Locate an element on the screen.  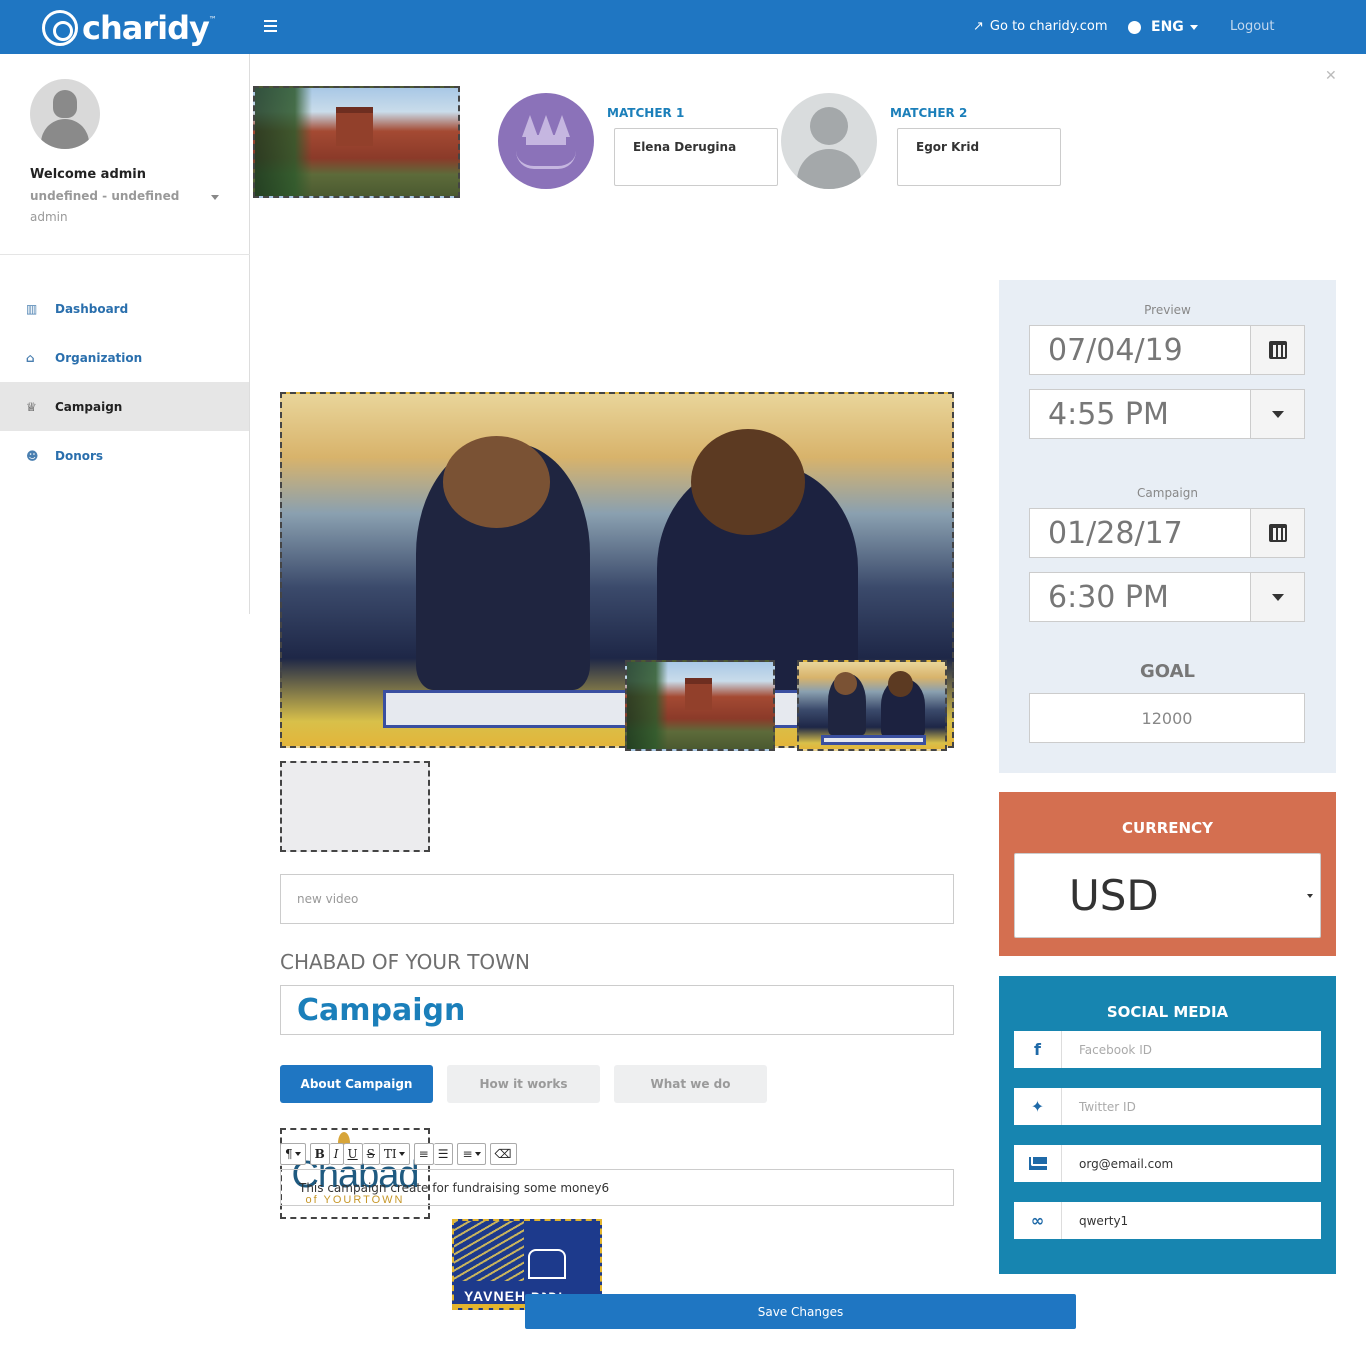
currency-select: USD is located at coordinates (1167, 895).